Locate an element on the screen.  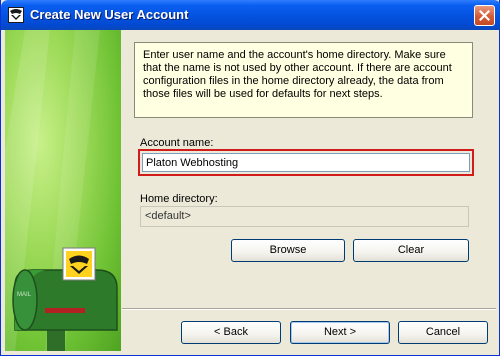
browse-button: Browse is located at coordinates (288, 250).